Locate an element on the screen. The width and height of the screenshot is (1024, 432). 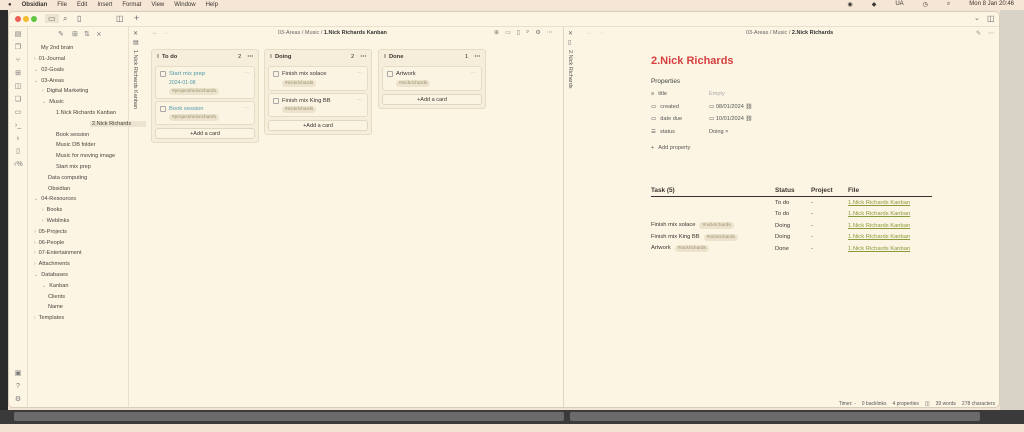
header-task: Task (5) is located at coordinates (713, 190).